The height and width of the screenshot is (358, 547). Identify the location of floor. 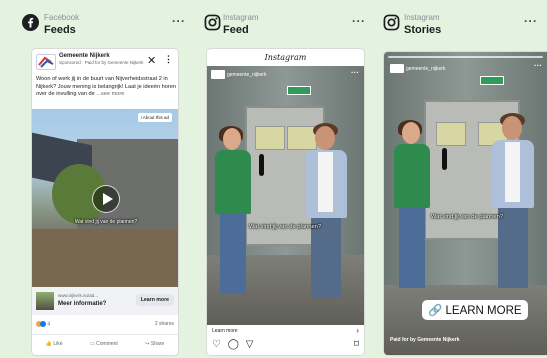
(465, 320).